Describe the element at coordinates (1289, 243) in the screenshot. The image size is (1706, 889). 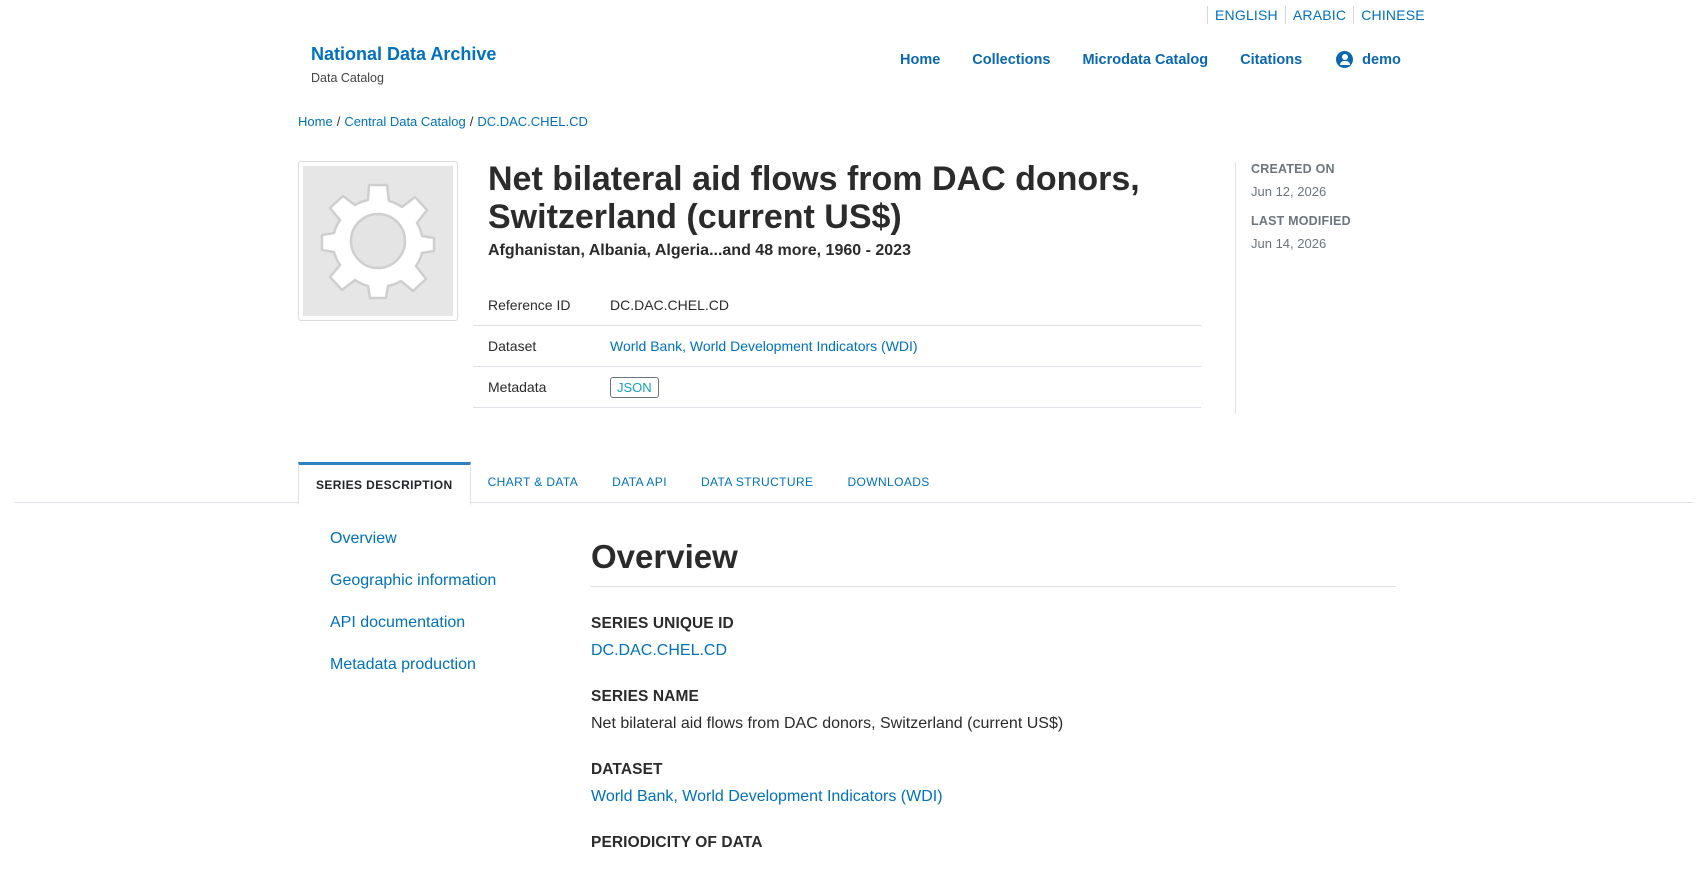
I see `last-modified-value: Jun 14, 2026` at that location.